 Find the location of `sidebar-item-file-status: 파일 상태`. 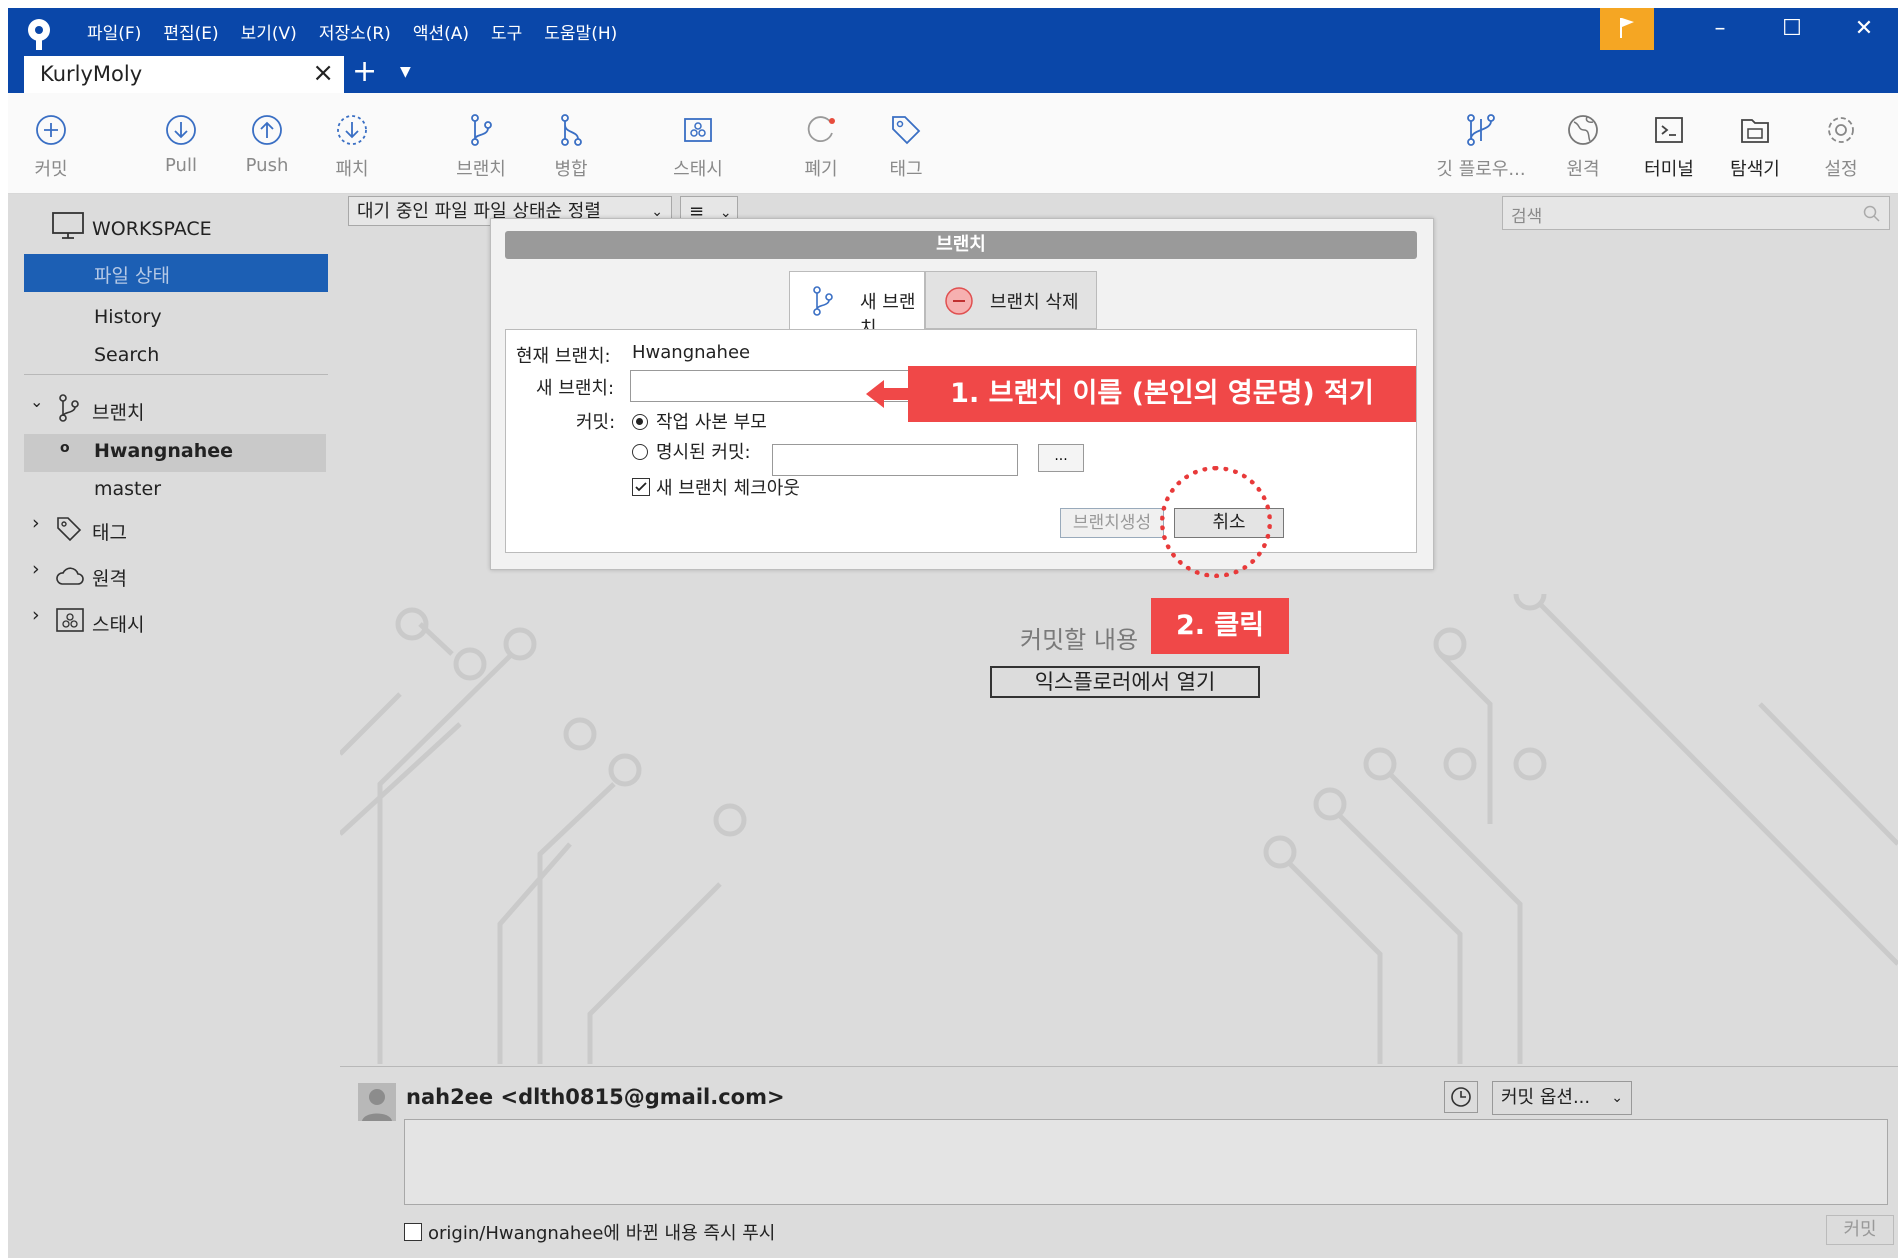

sidebar-item-file-status: 파일 상태 is located at coordinates (176, 273).